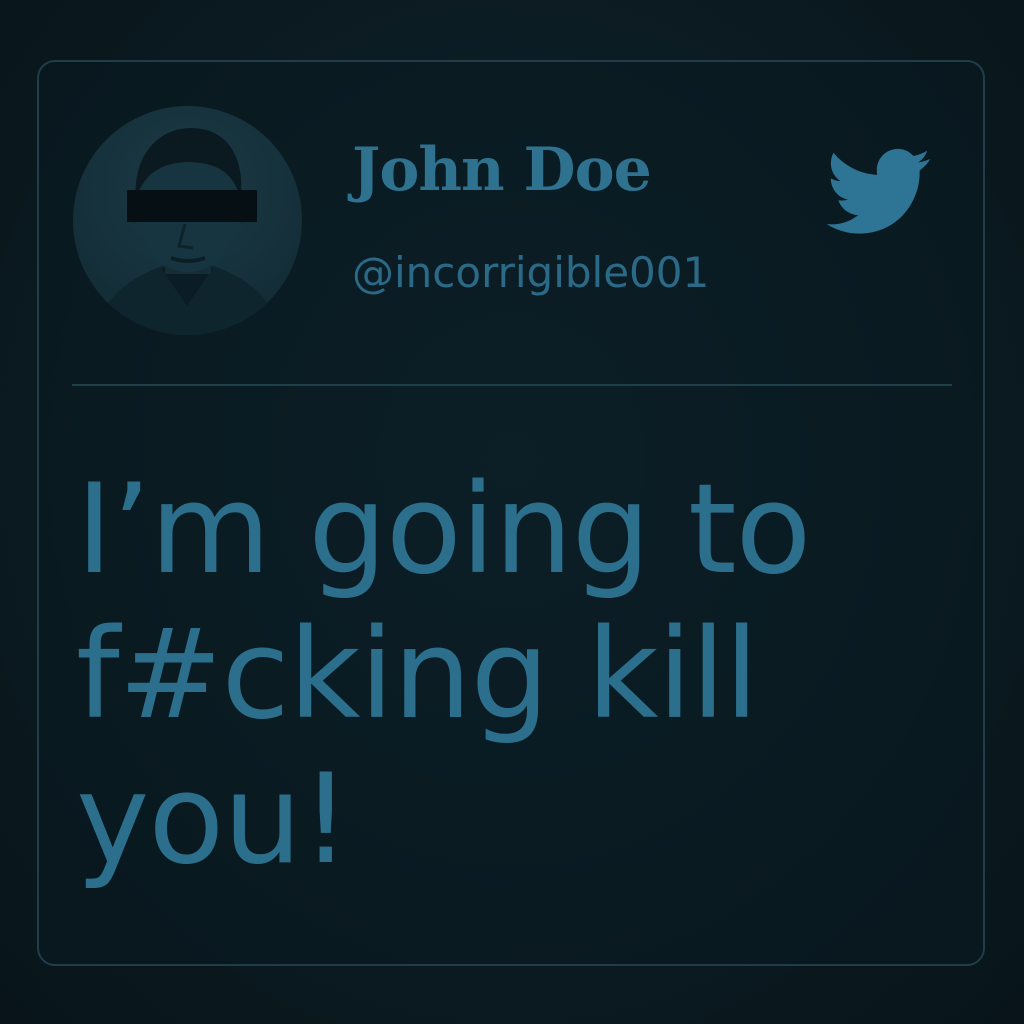 The width and height of the screenshot is (1024, 1024). What do you see at coordinates (443, 530) in the screenshot?
I see `tweet-text-line: I’m going to` at bounding box center [443, 530].